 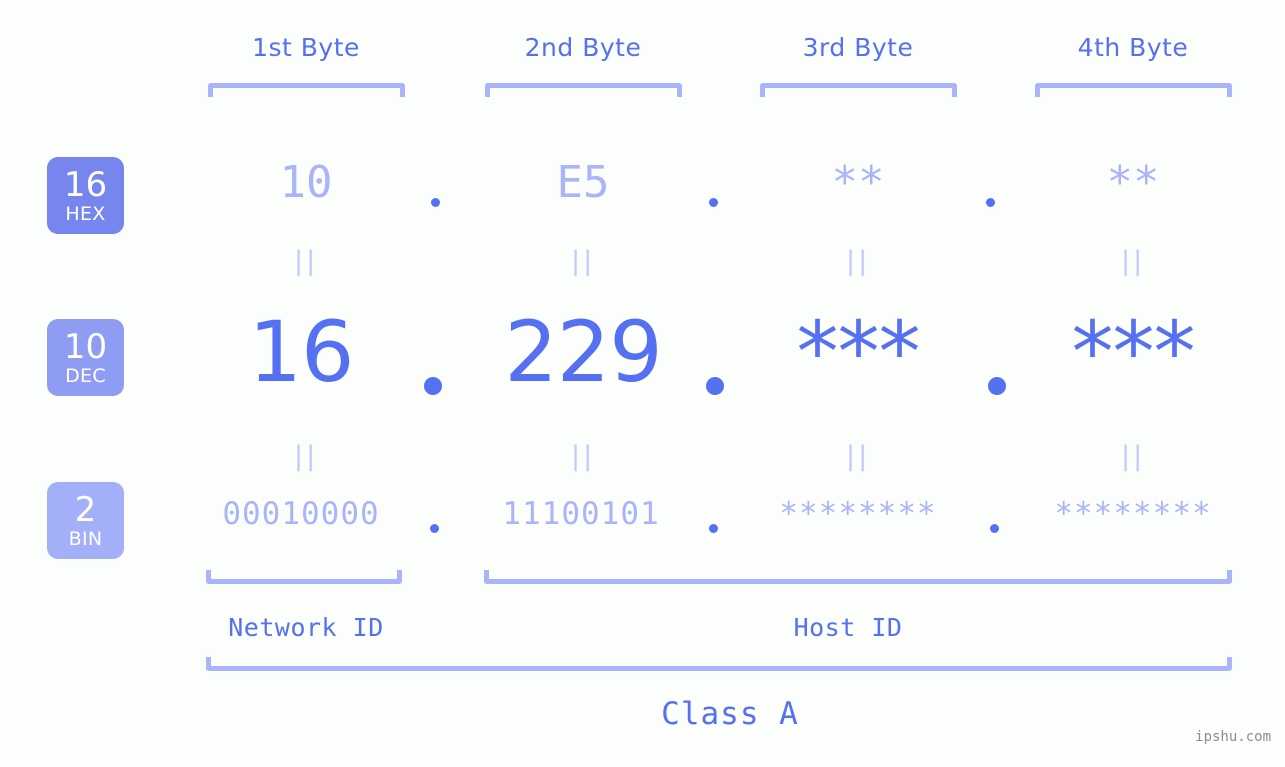 What do you see at coordinates (1133, 514) in the screenshot?
I see `bin-byte-4: ********` at bounding box center [1133, 514].